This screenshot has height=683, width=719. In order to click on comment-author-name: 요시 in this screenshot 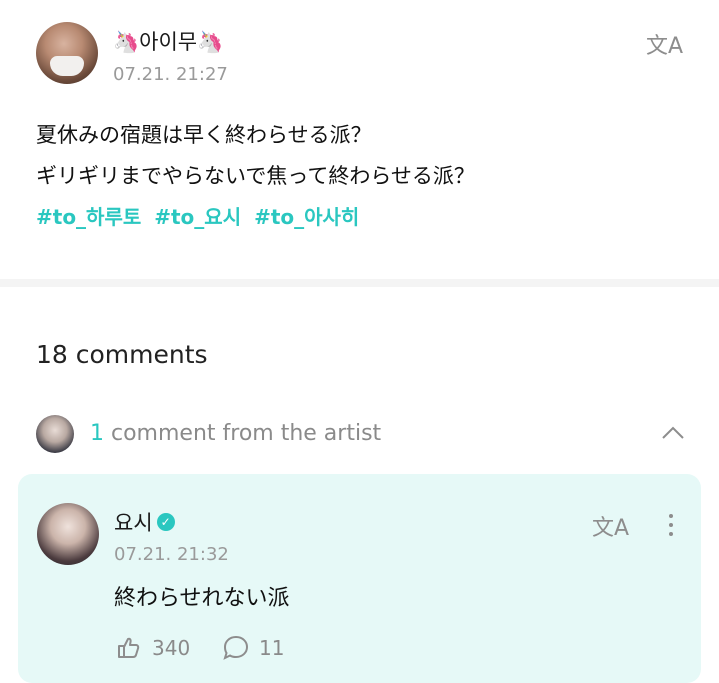, I will do `click(133, 523)`.